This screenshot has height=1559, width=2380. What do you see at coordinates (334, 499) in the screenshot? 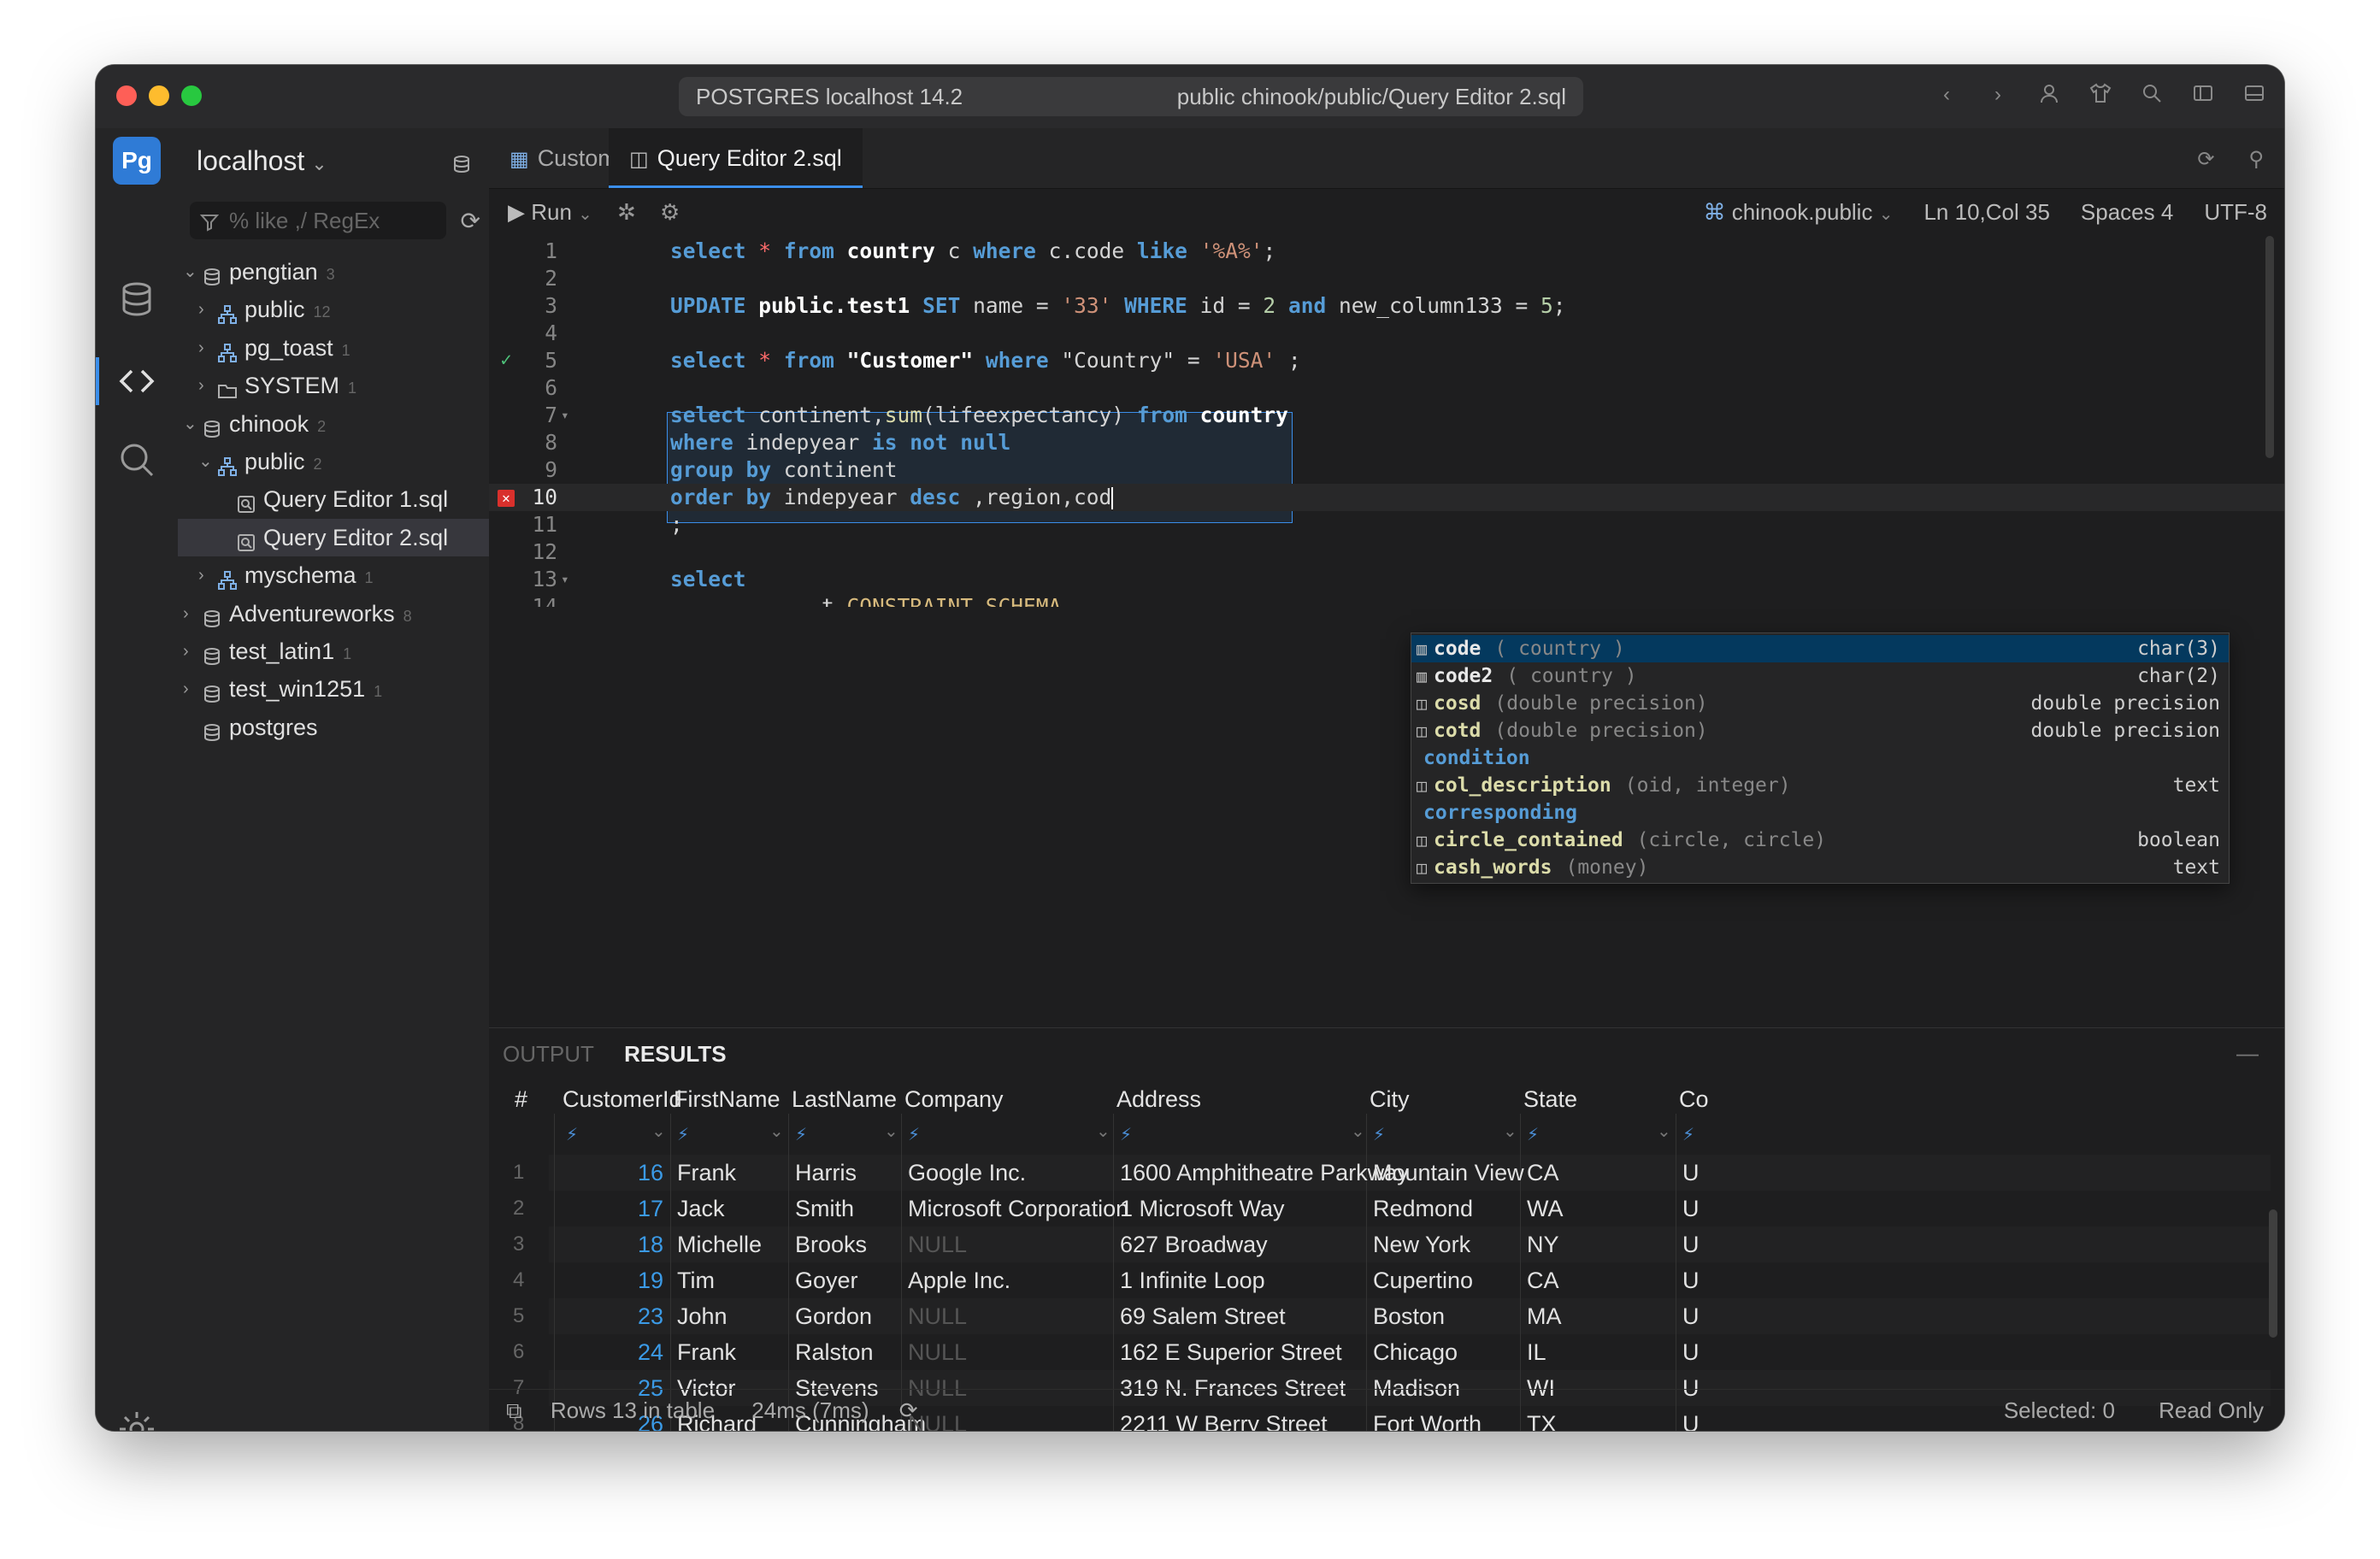
I see `tree-item: Query Editor 1.sql` at bounding box center [334, 499].